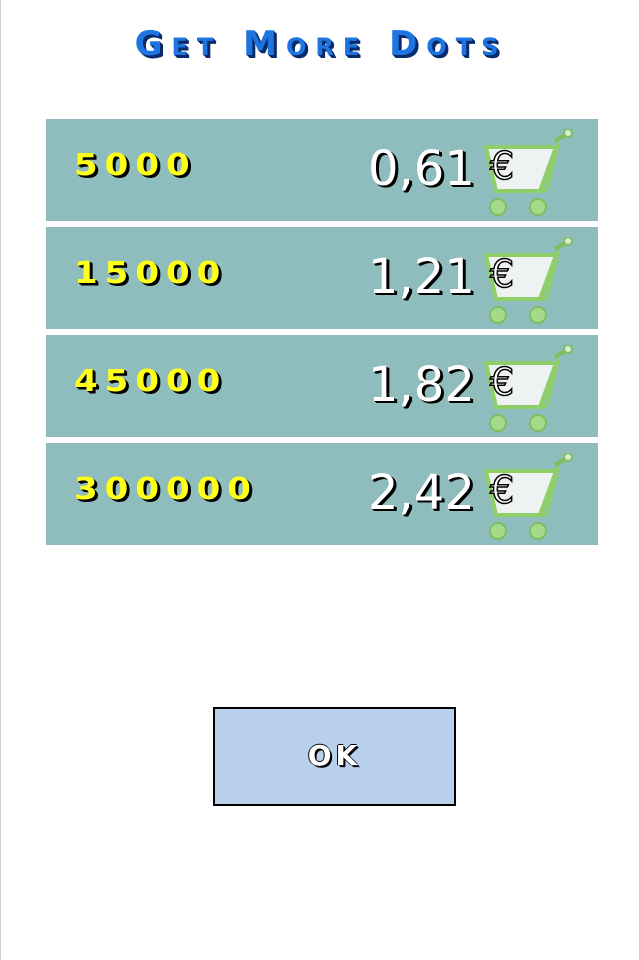 Image resolution: width=640 pixels, height=960 pixels. Describe the element at coordinates (166, 489) in the screenshot. I see `offer-amount: 300000` at that location.